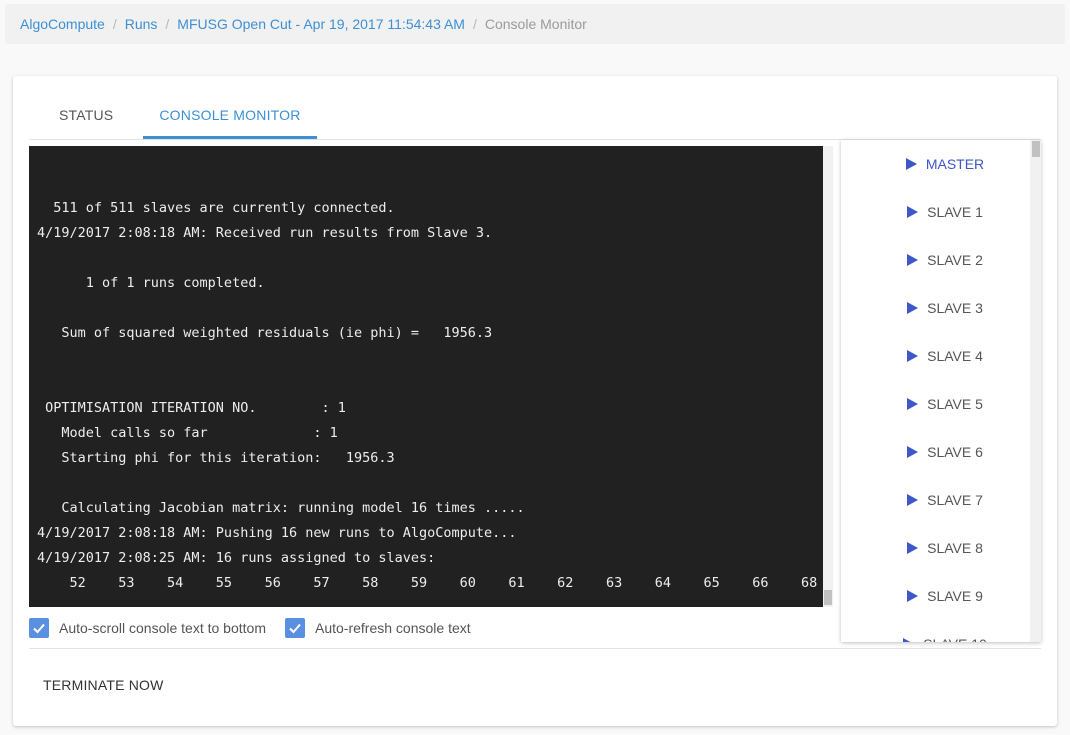 Image resolution: width=1070 pixels, height=735 pixels. I want to click on bottom-divider, so click(535, 648).